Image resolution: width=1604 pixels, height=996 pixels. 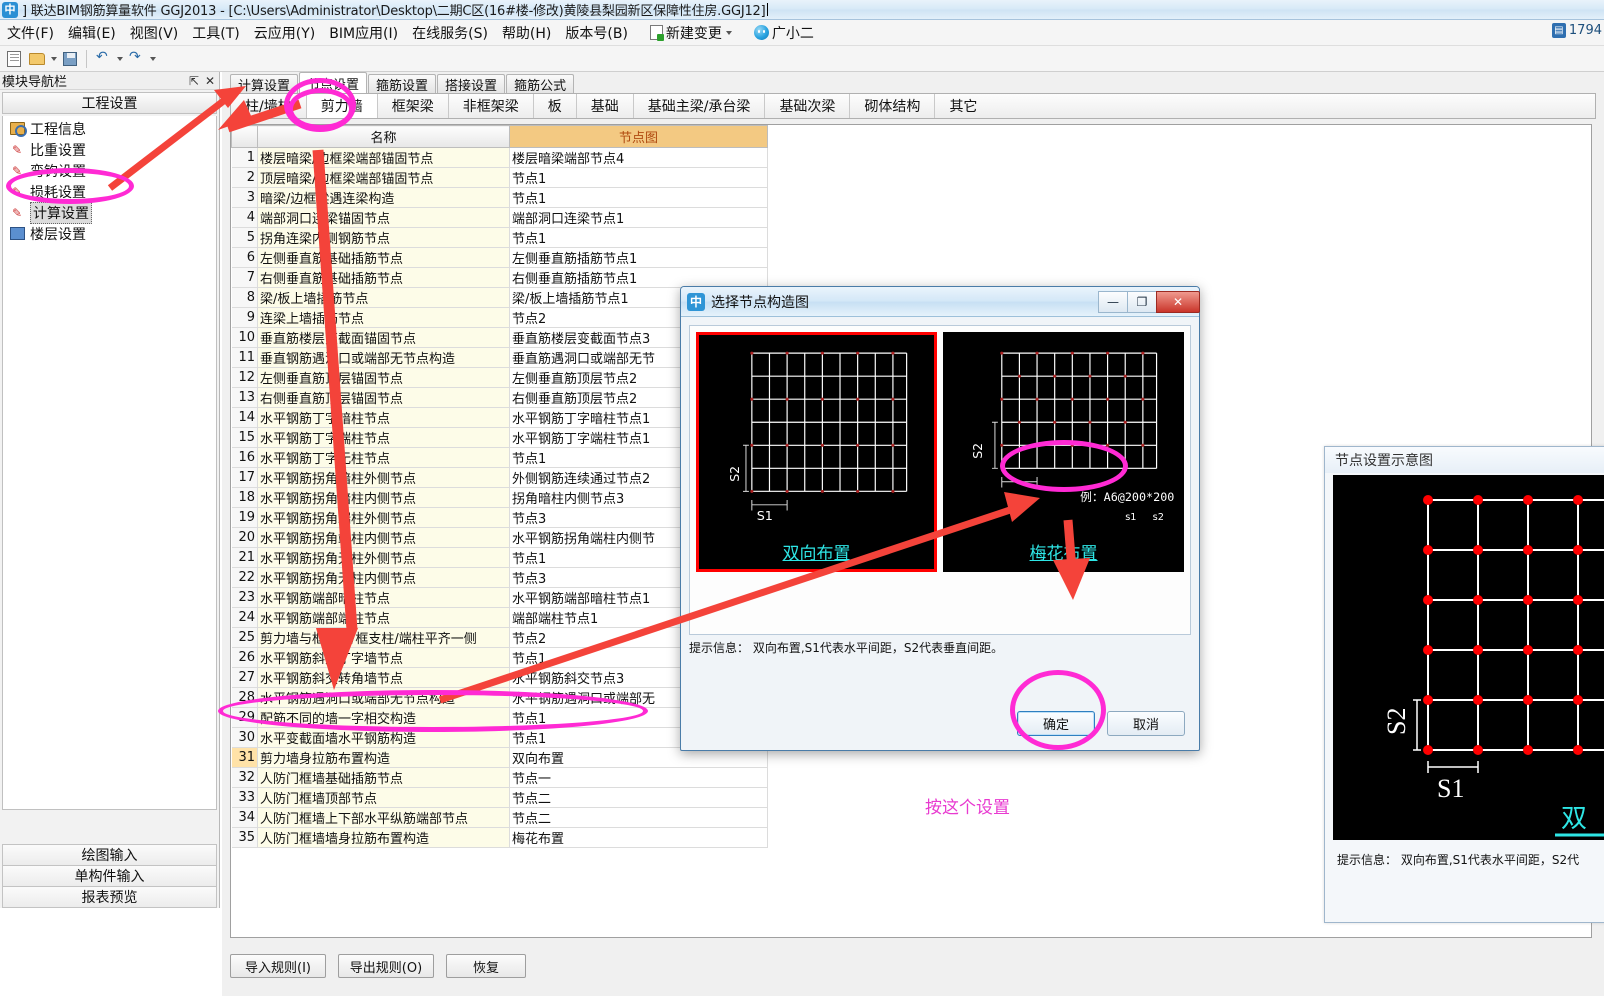 What do you see at coordinates (1146, 723) in the screenshot?
I see `cancel-button: 取消` at bounding box center [1146, 723].